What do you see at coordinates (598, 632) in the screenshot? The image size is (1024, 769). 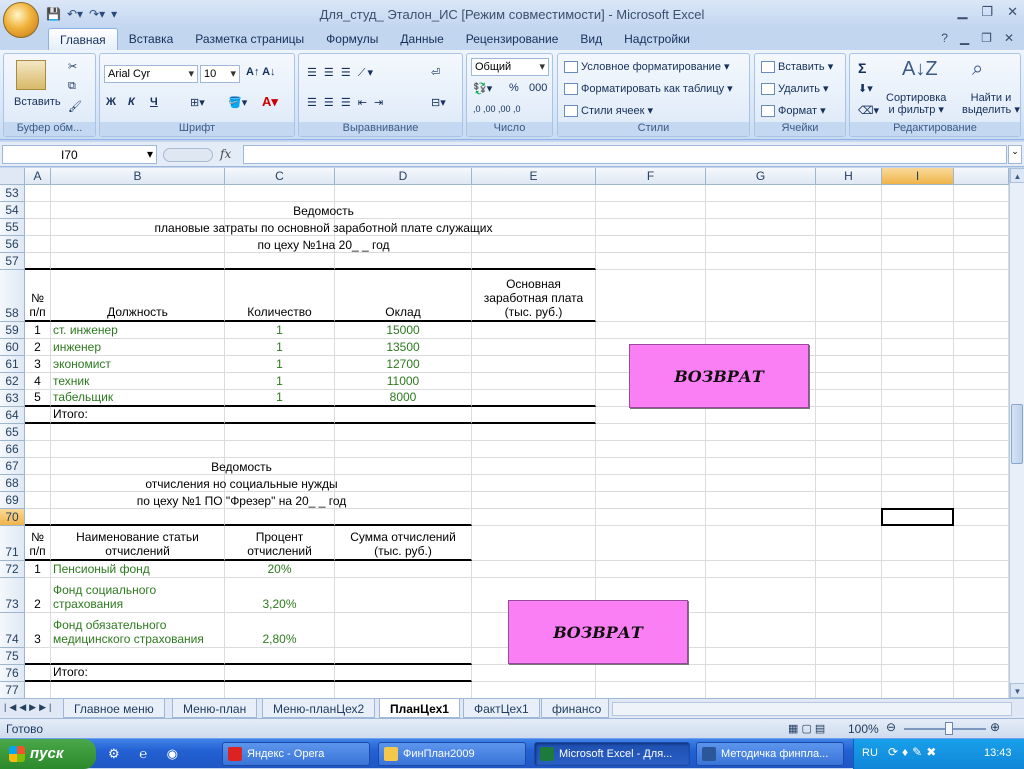 I see `return-button-2: ВОЗВРАТ` at bounding box center [598, 632].